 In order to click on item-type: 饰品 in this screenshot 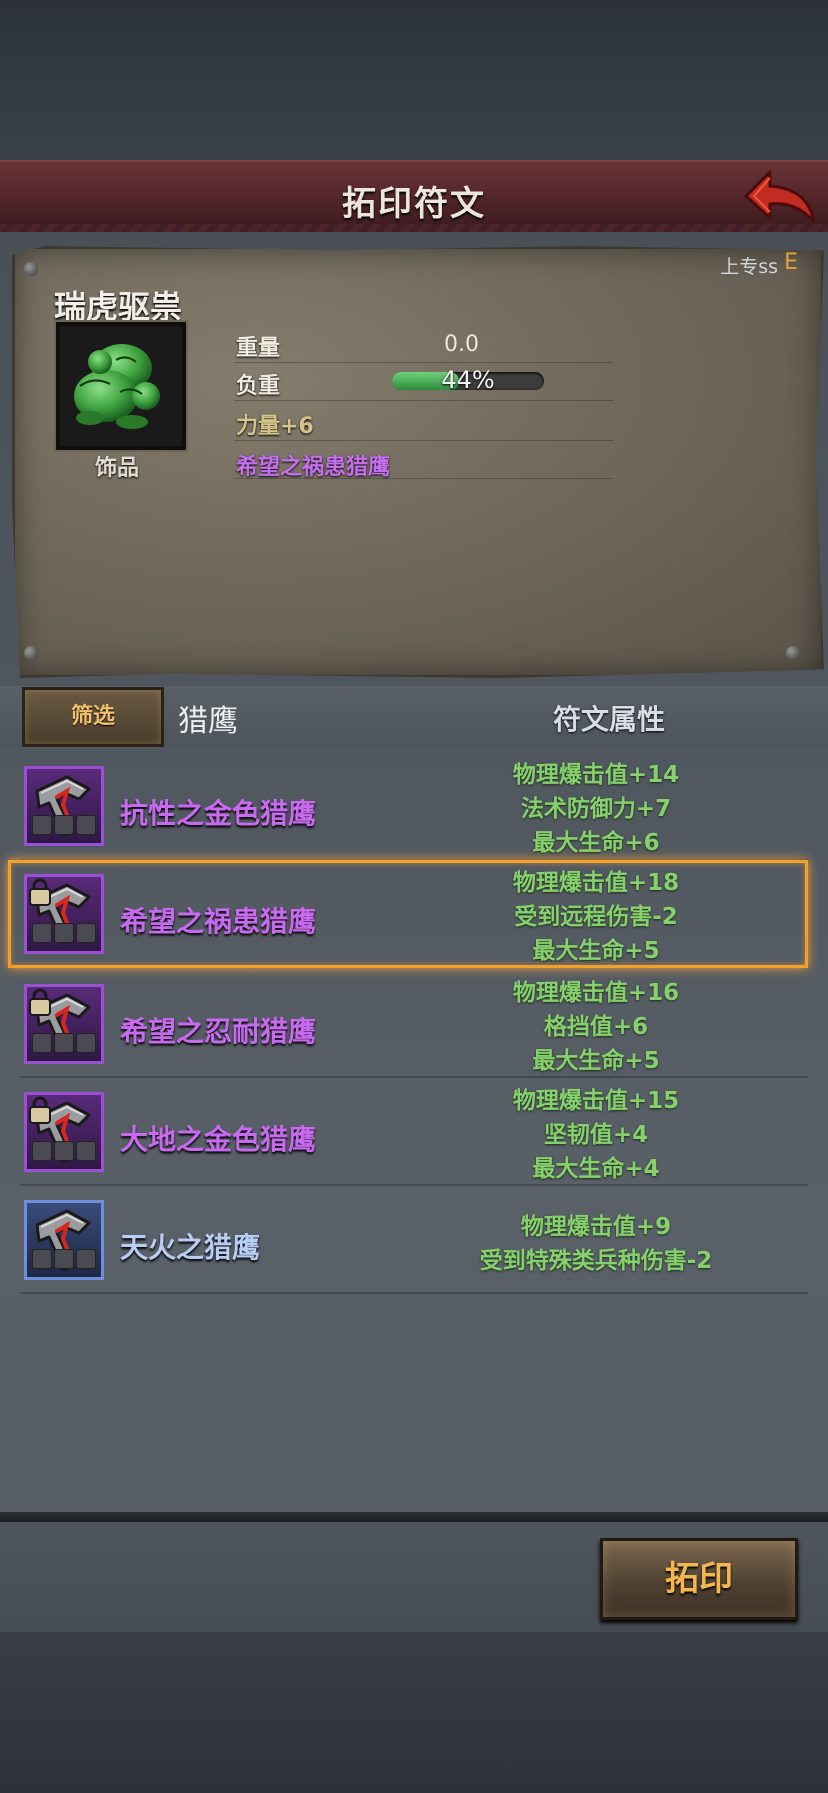, I will do `click(116, 468)`.